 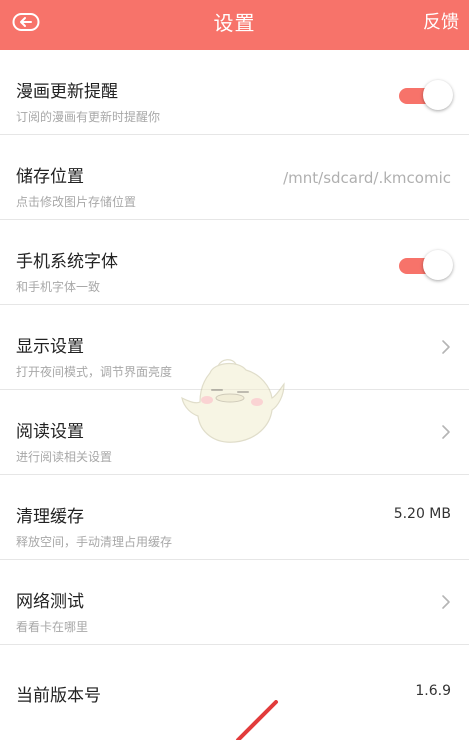 What do you see at coordinates (64, 457) in the screenshot?
I see `setting-subtitle: 进行阅读相关设置` at bounding box center [64, 457].